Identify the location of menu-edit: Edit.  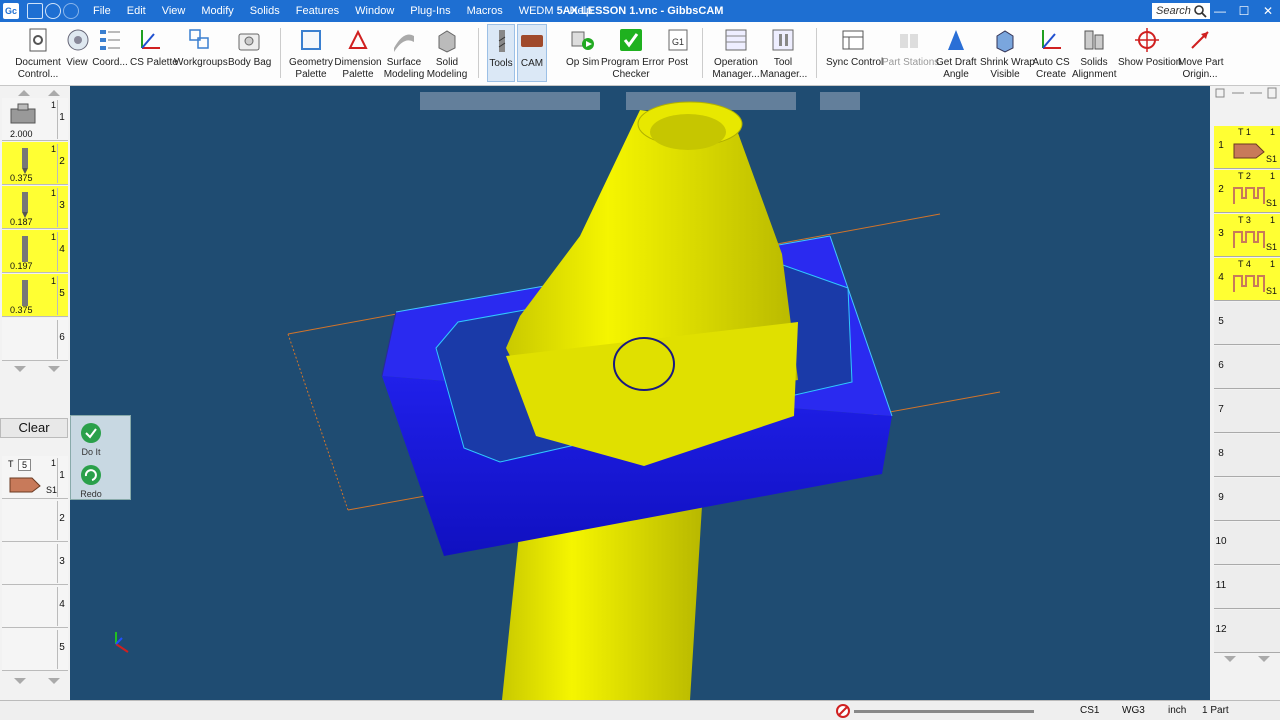
(136, 11).